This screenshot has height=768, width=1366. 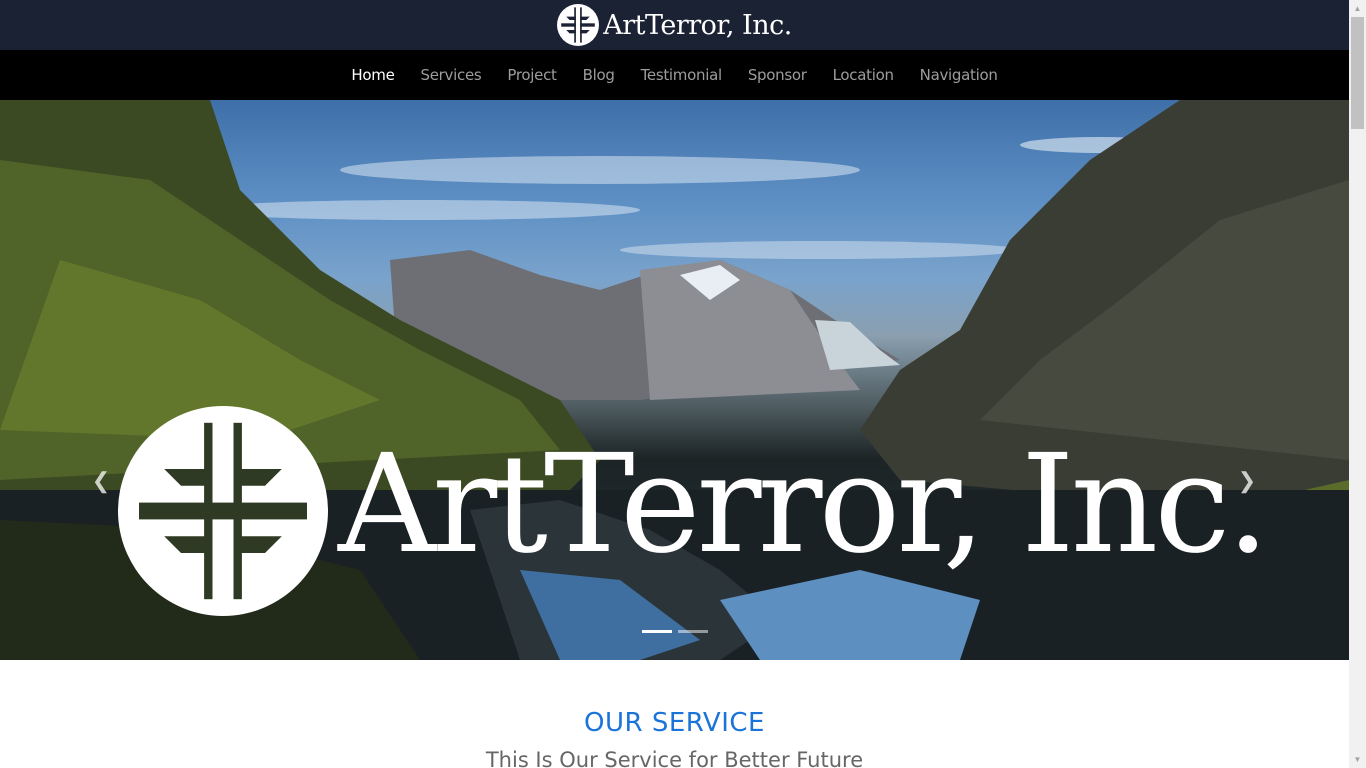 I want to click on brand-name: ArtTerror, Inc., so click(x=697, y=25).